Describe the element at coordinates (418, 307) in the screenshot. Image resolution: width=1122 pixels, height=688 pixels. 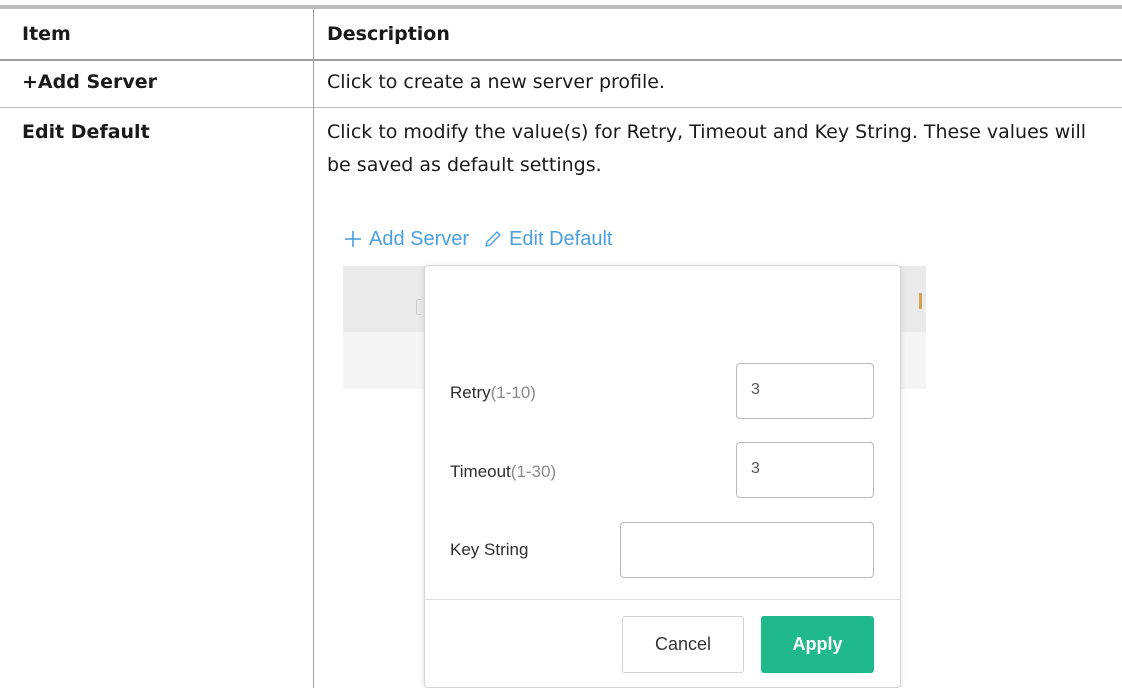
I see `header-checkbox-edge` at that location.